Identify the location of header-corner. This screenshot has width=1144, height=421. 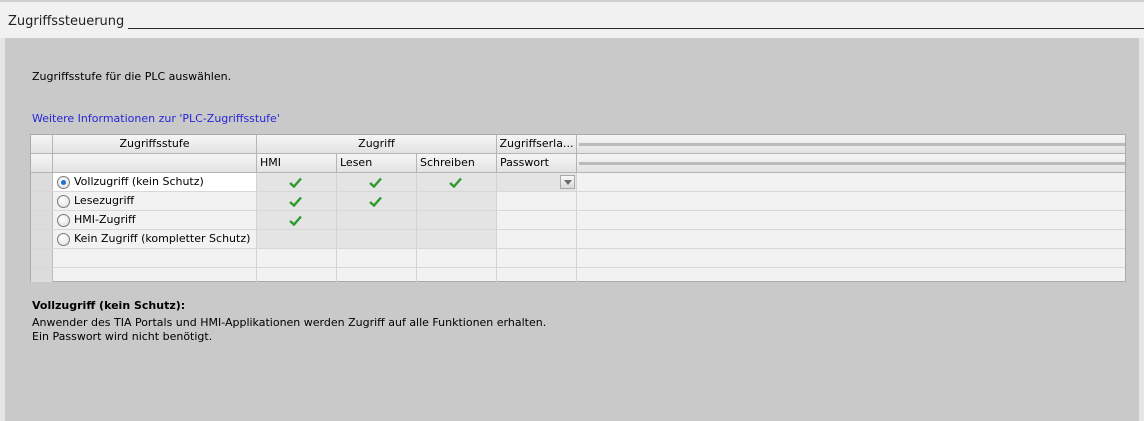
(42, 144).